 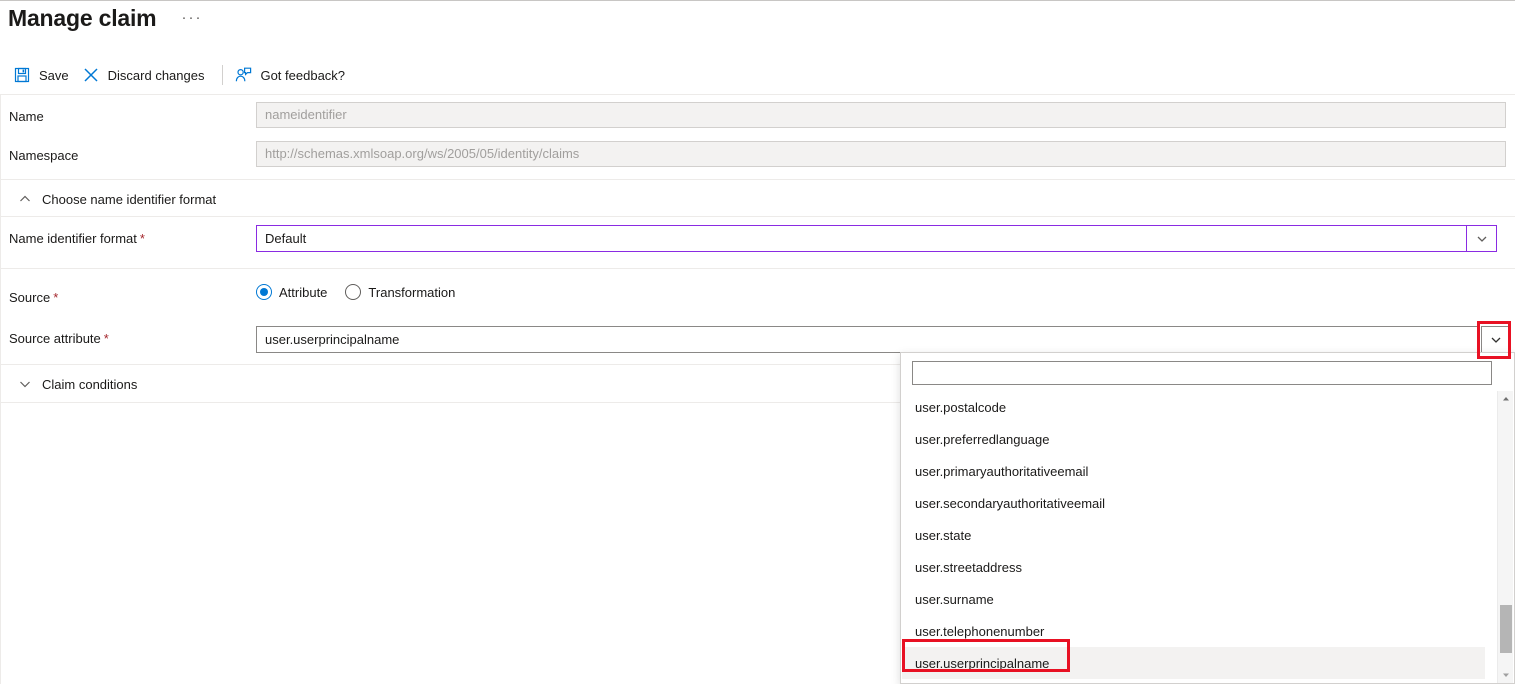 What do you see at coordinates (129, 199) in the screenshot?
I see `section-title-name-identifier-format: Choose name identifier format` at bounding box center [129, 199].